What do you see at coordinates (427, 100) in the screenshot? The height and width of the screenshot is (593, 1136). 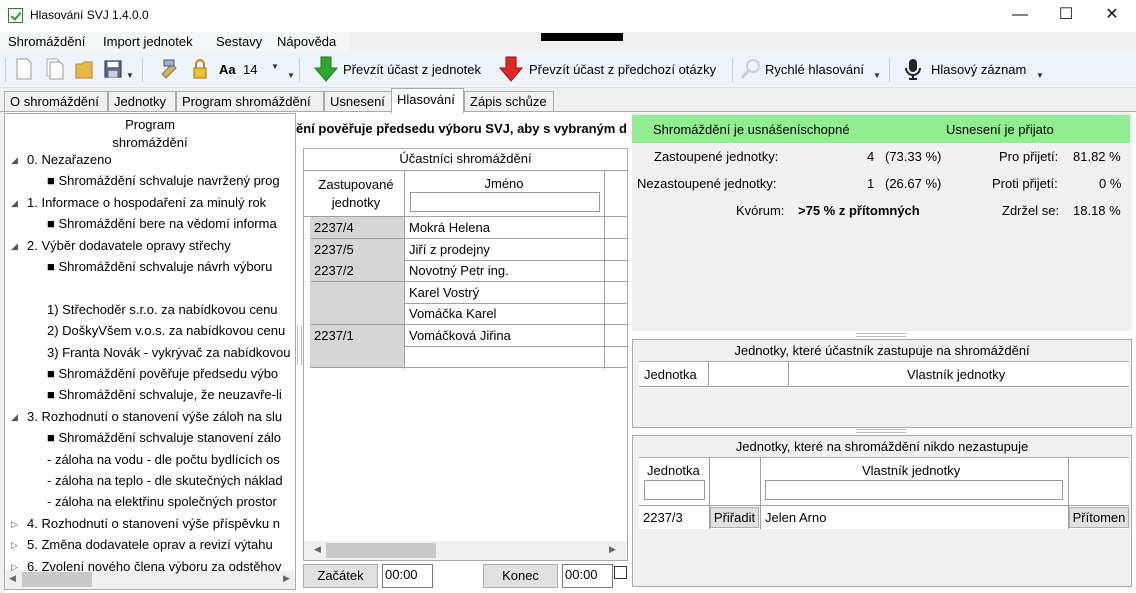 I see `tab-hlasovani: Hlasování` at bounding box center [427, 100].